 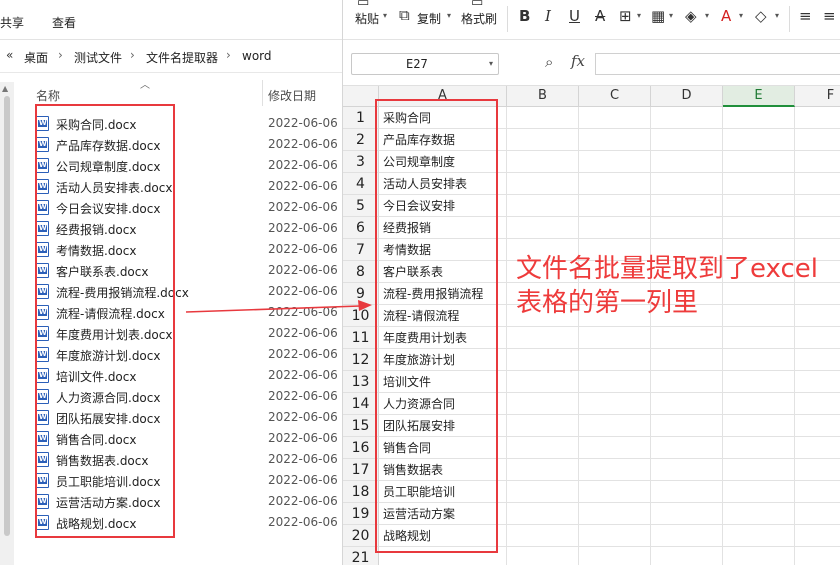 What do you see at coordinates (361, 556) in the screenshot?
I see `row-header: 21` at bounding box center [361, 556].